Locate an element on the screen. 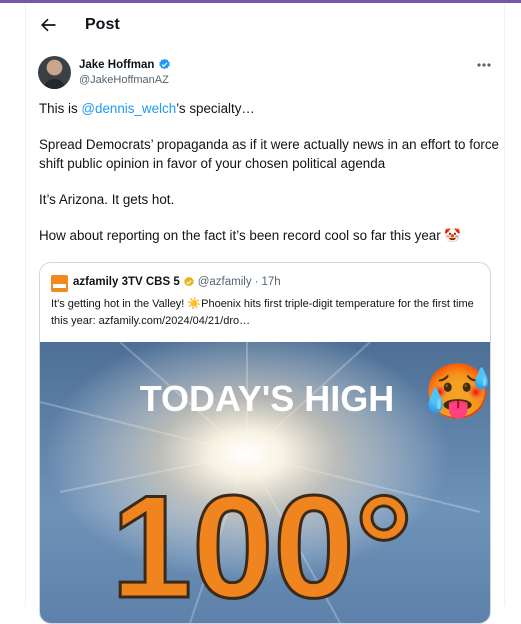  image-headline: TODAY'S HIGH is located at coordinates (267, 398).